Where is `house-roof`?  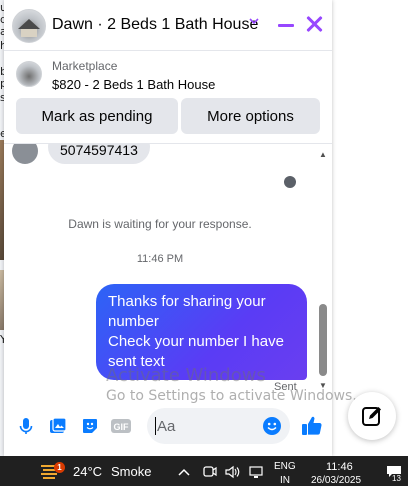 house-roof is located at coordinates (29, 24).